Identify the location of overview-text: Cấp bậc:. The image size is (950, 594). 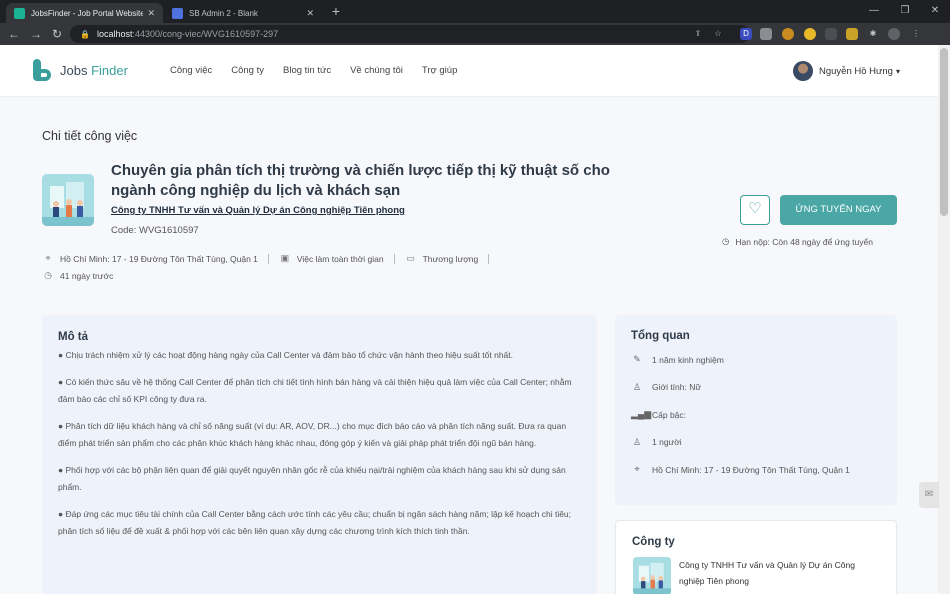
(669, 414).